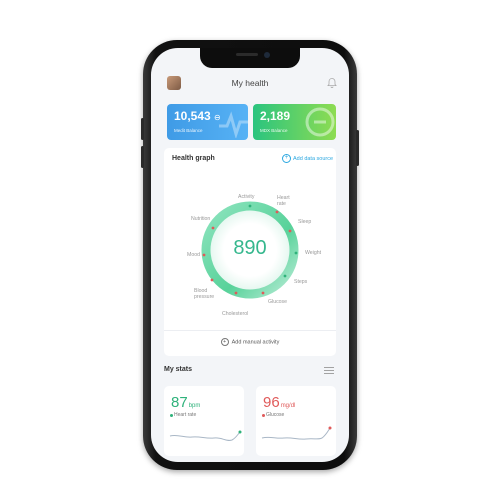 Image resolution: width=500 pixels, height=500 pixels. What do you see at coordinates (250, 58) in the screenshot?
I see `notch` at bounding box center [250, 58].